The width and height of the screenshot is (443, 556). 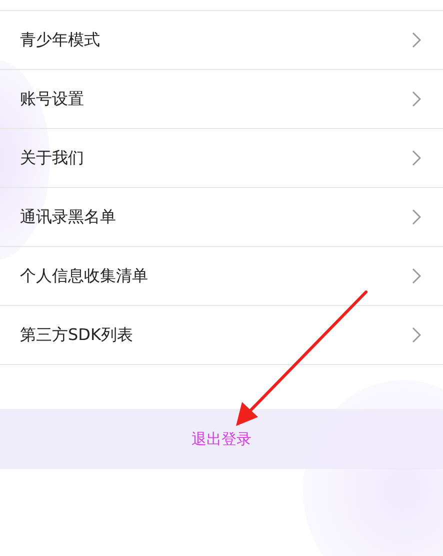 I want to click on menu-label: 通讯录黑名单, so click(x=68, y=217).